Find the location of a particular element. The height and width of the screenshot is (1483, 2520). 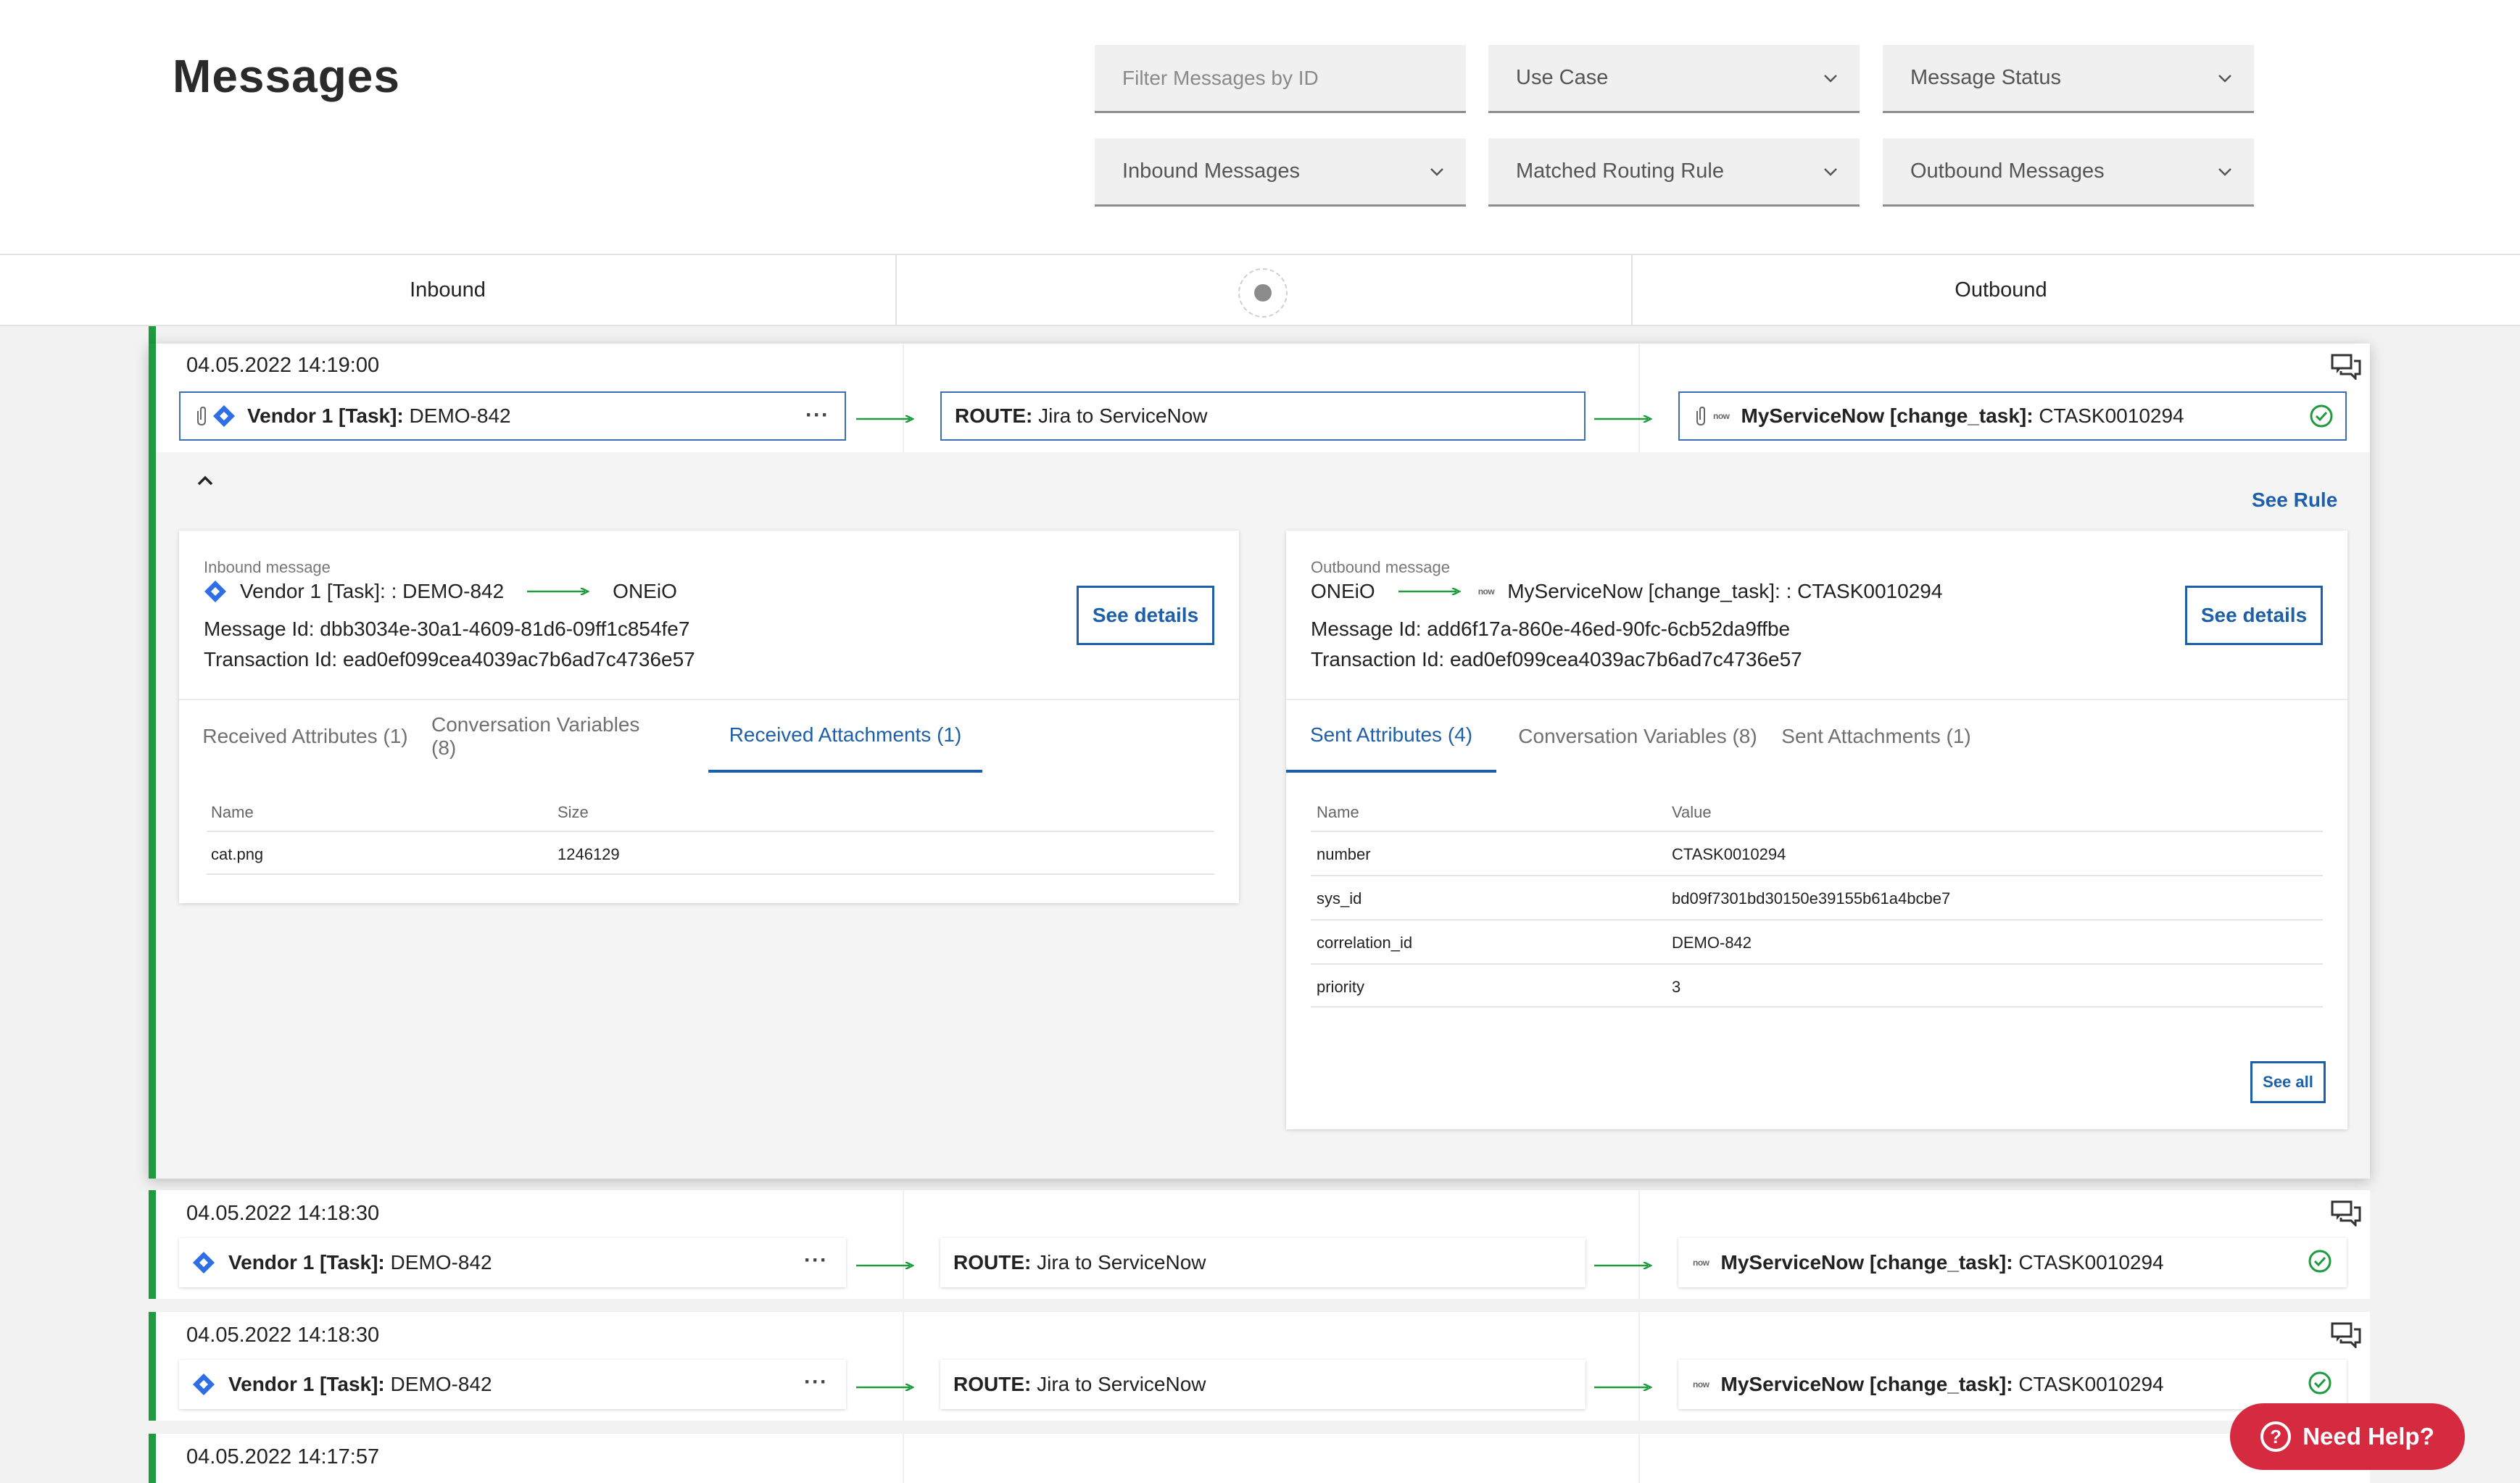

table-row: correlation_id DEMO-842 is located at coordinates (1817, 941).